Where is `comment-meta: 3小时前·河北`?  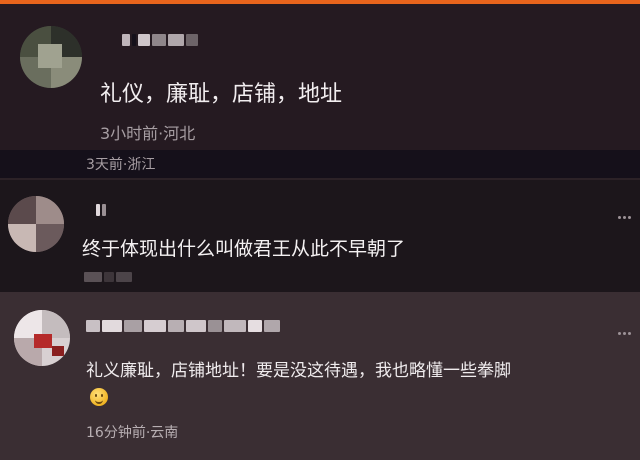 comment-meta: 3小时前·河北 is located at coordinates (148, 133).